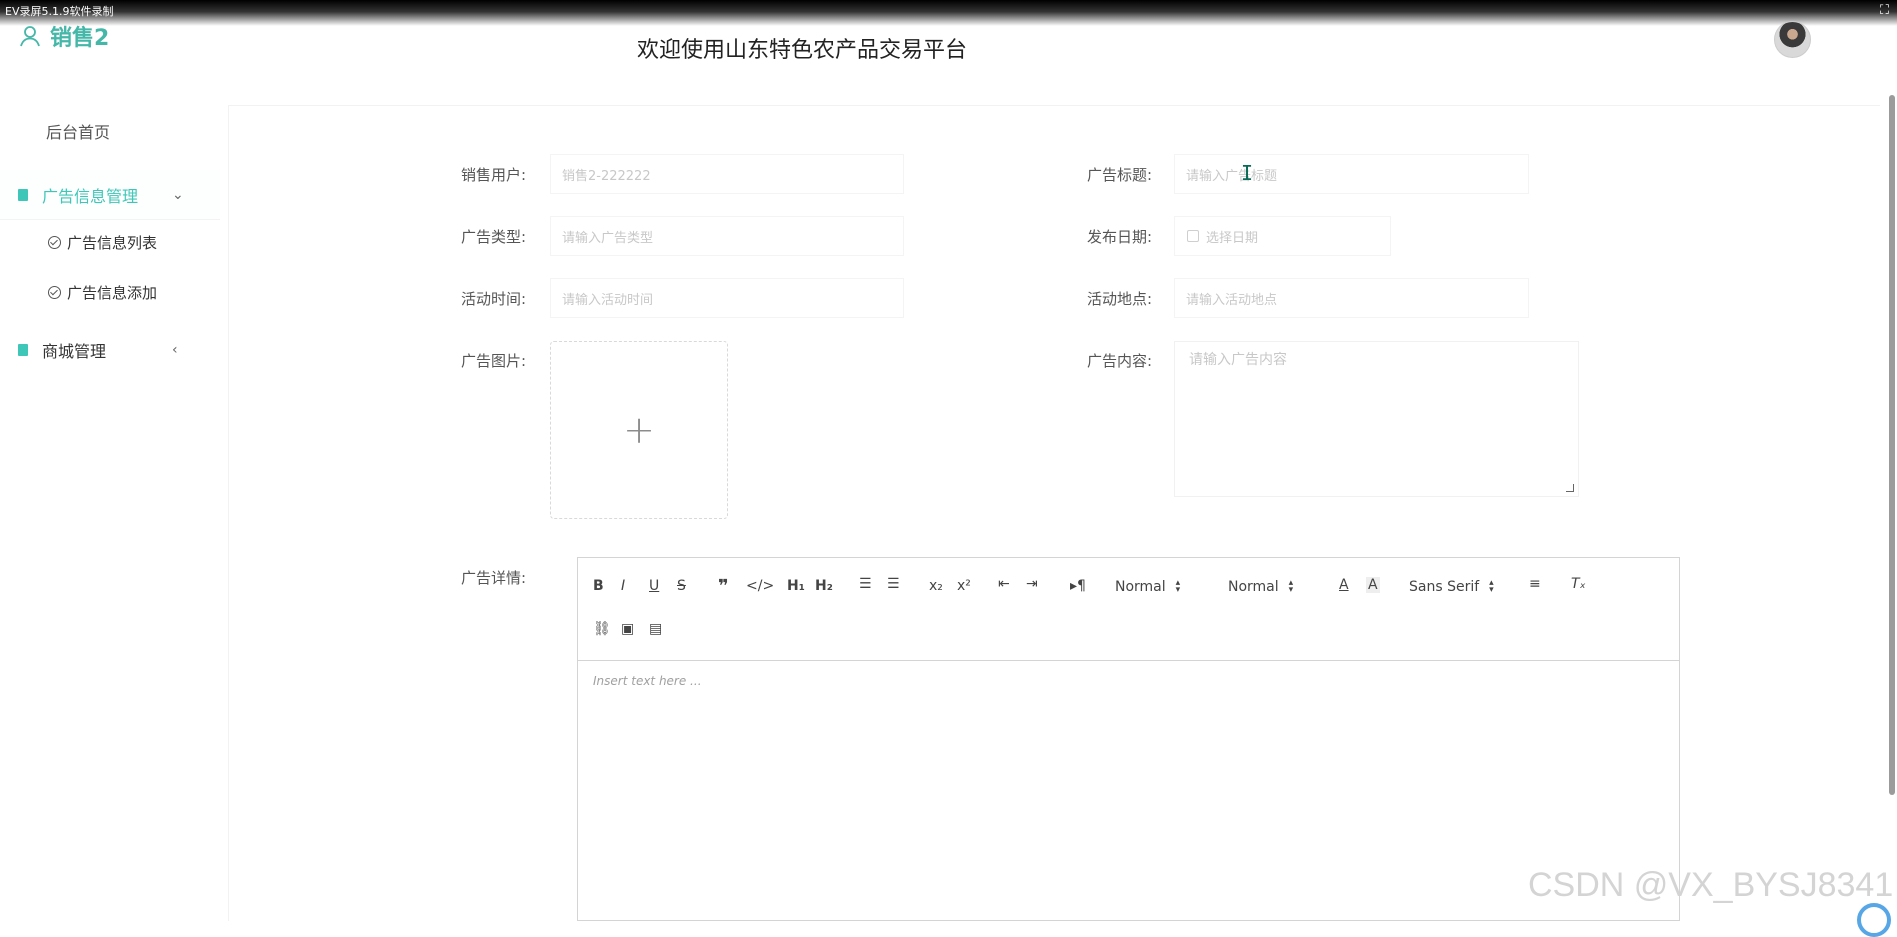 The image size is (1897, 937). What do you see at coordinates (1120, 299) in the screenshot?
I see `activity-place-label: 活动地点:` at bounding box center [1120, 299].